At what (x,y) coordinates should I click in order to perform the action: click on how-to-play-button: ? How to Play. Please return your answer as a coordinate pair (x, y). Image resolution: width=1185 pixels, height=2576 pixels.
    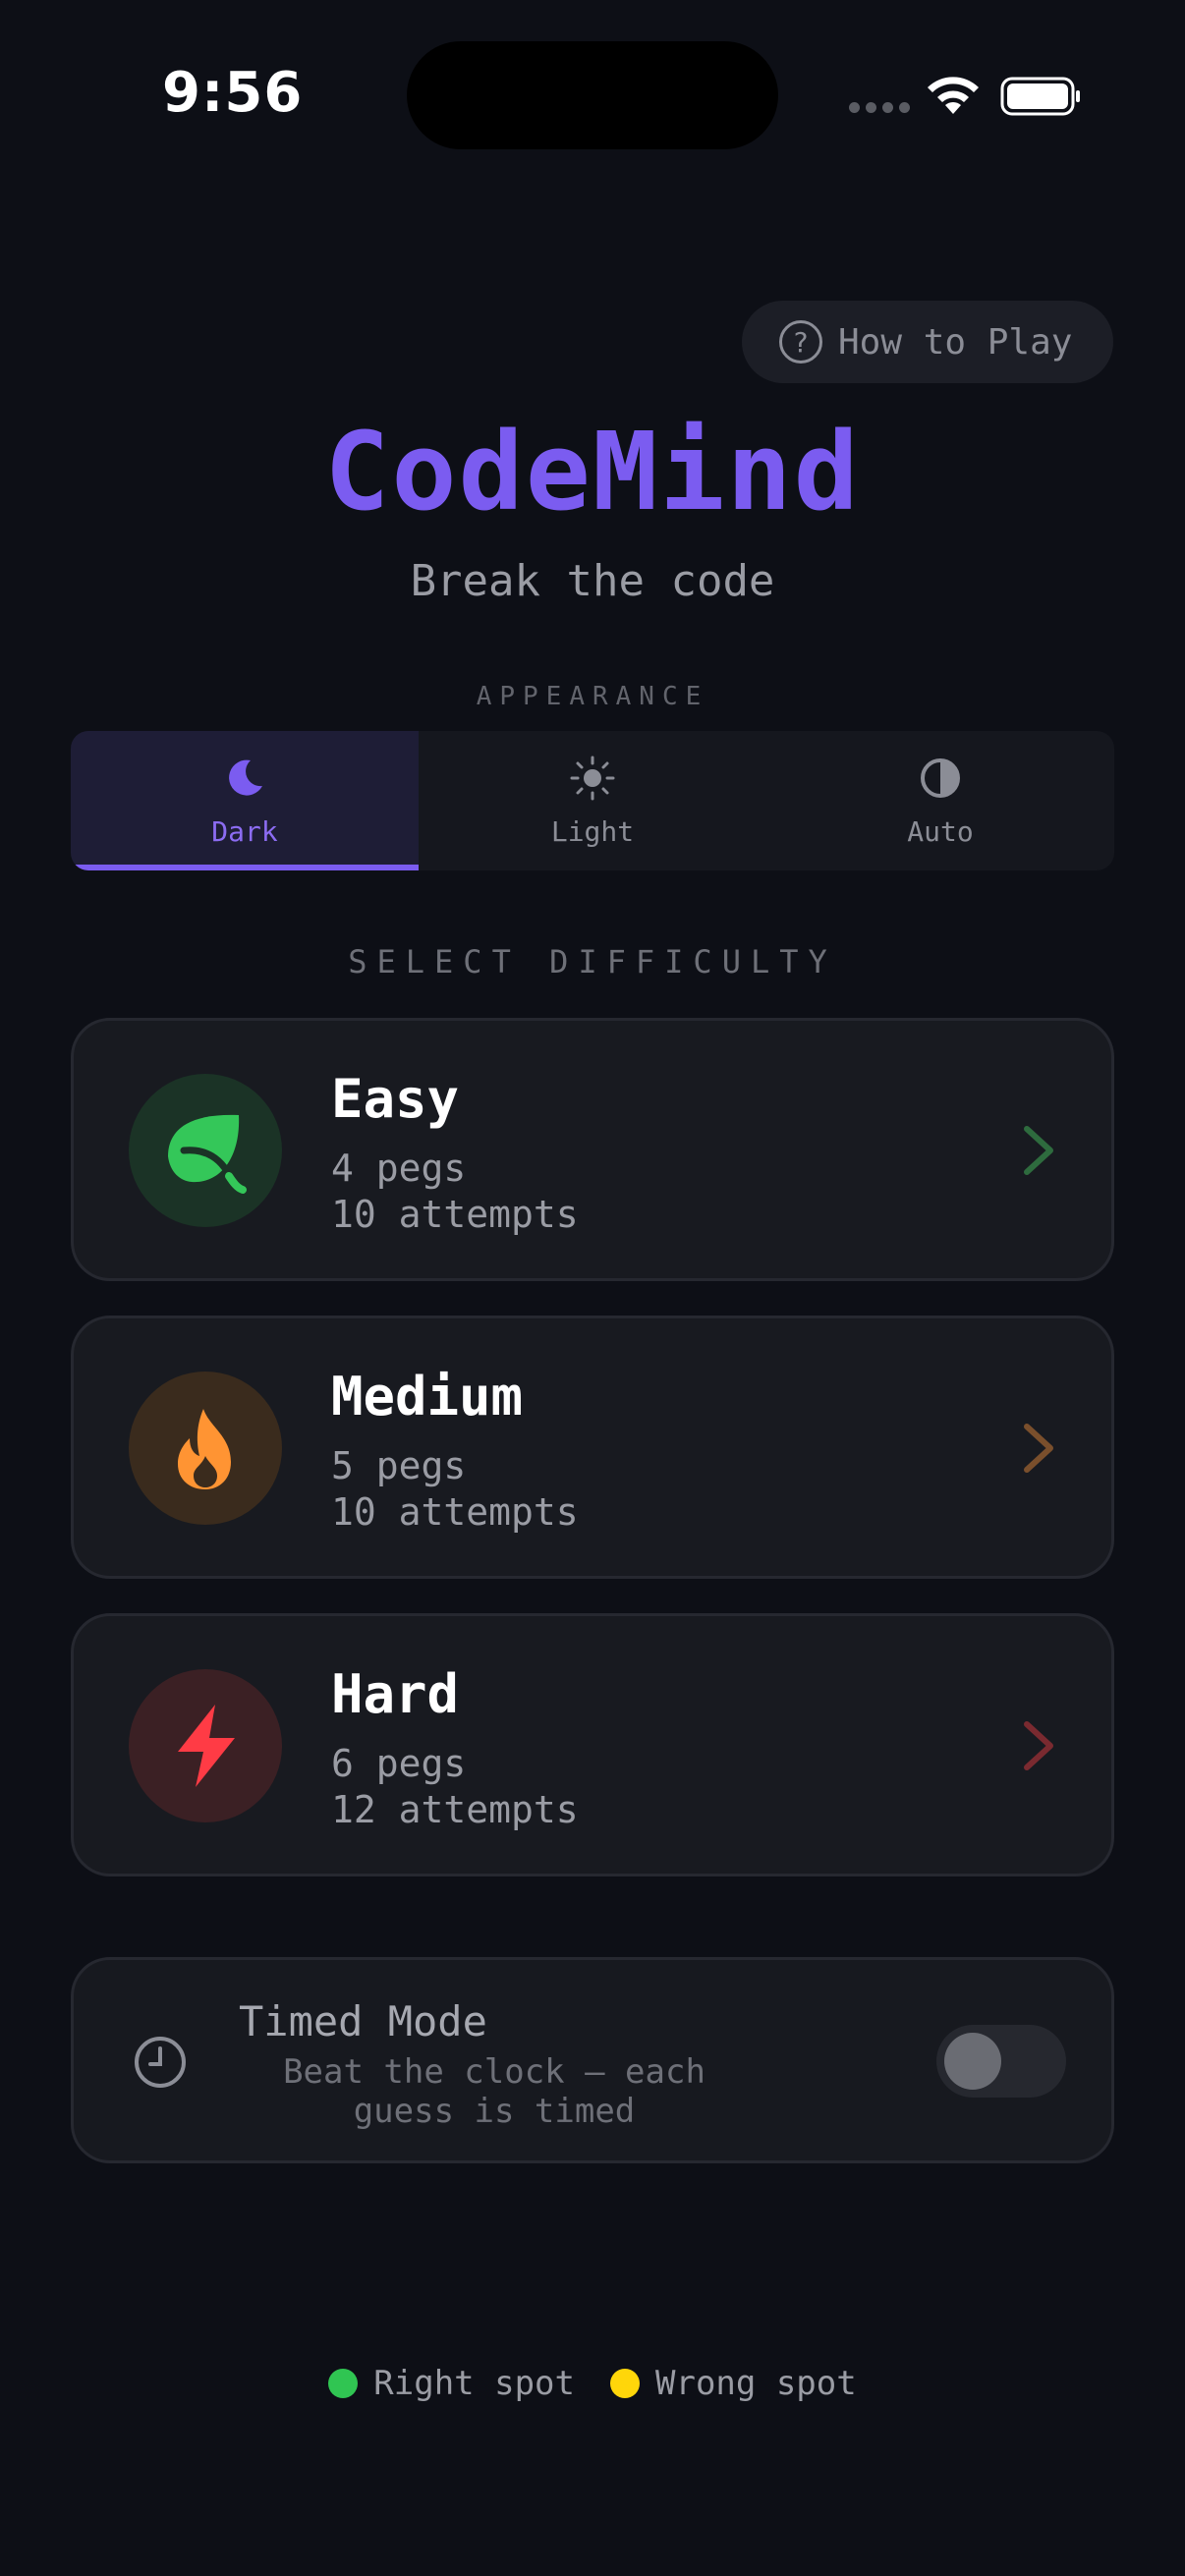
    Looking at the image, I should click on (928, 342).